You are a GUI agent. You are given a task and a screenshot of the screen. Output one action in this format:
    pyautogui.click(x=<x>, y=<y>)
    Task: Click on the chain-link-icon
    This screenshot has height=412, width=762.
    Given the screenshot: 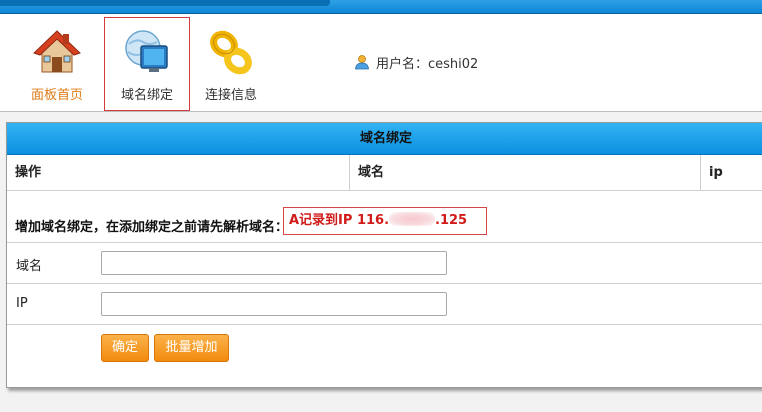 What is the action you would take?
    pyautogui.click(x=231, y=52)
    